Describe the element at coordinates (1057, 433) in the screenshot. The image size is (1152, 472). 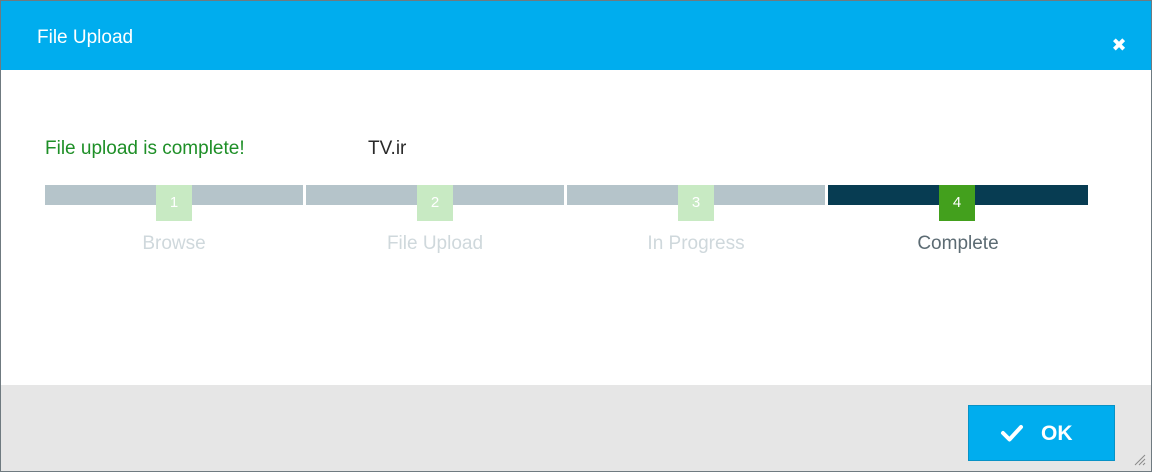
I see `ok-button-label: OK` at that location.